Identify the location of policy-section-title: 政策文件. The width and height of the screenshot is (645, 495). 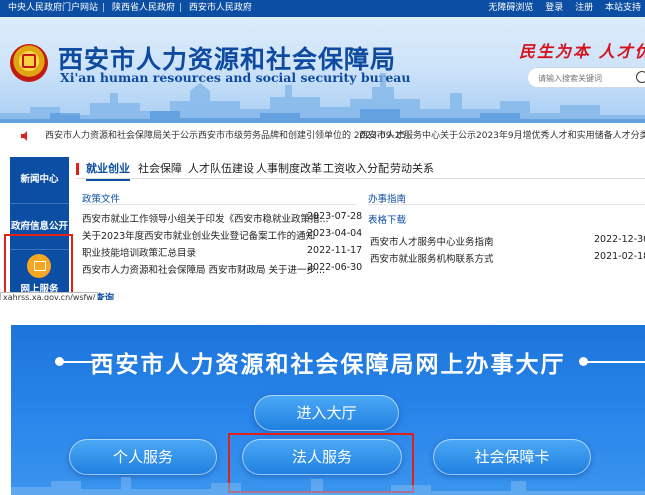
(101, 198).